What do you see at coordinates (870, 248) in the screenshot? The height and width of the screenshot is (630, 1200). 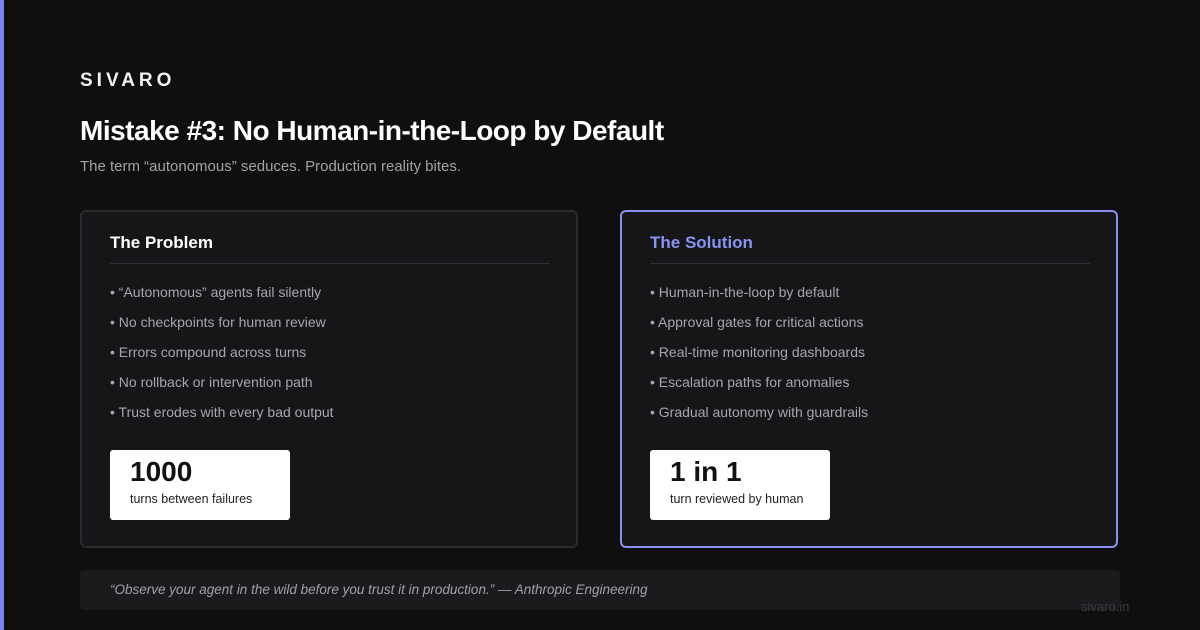 I see `solution-card-header: The Solution` at bounding box center [870, 248].